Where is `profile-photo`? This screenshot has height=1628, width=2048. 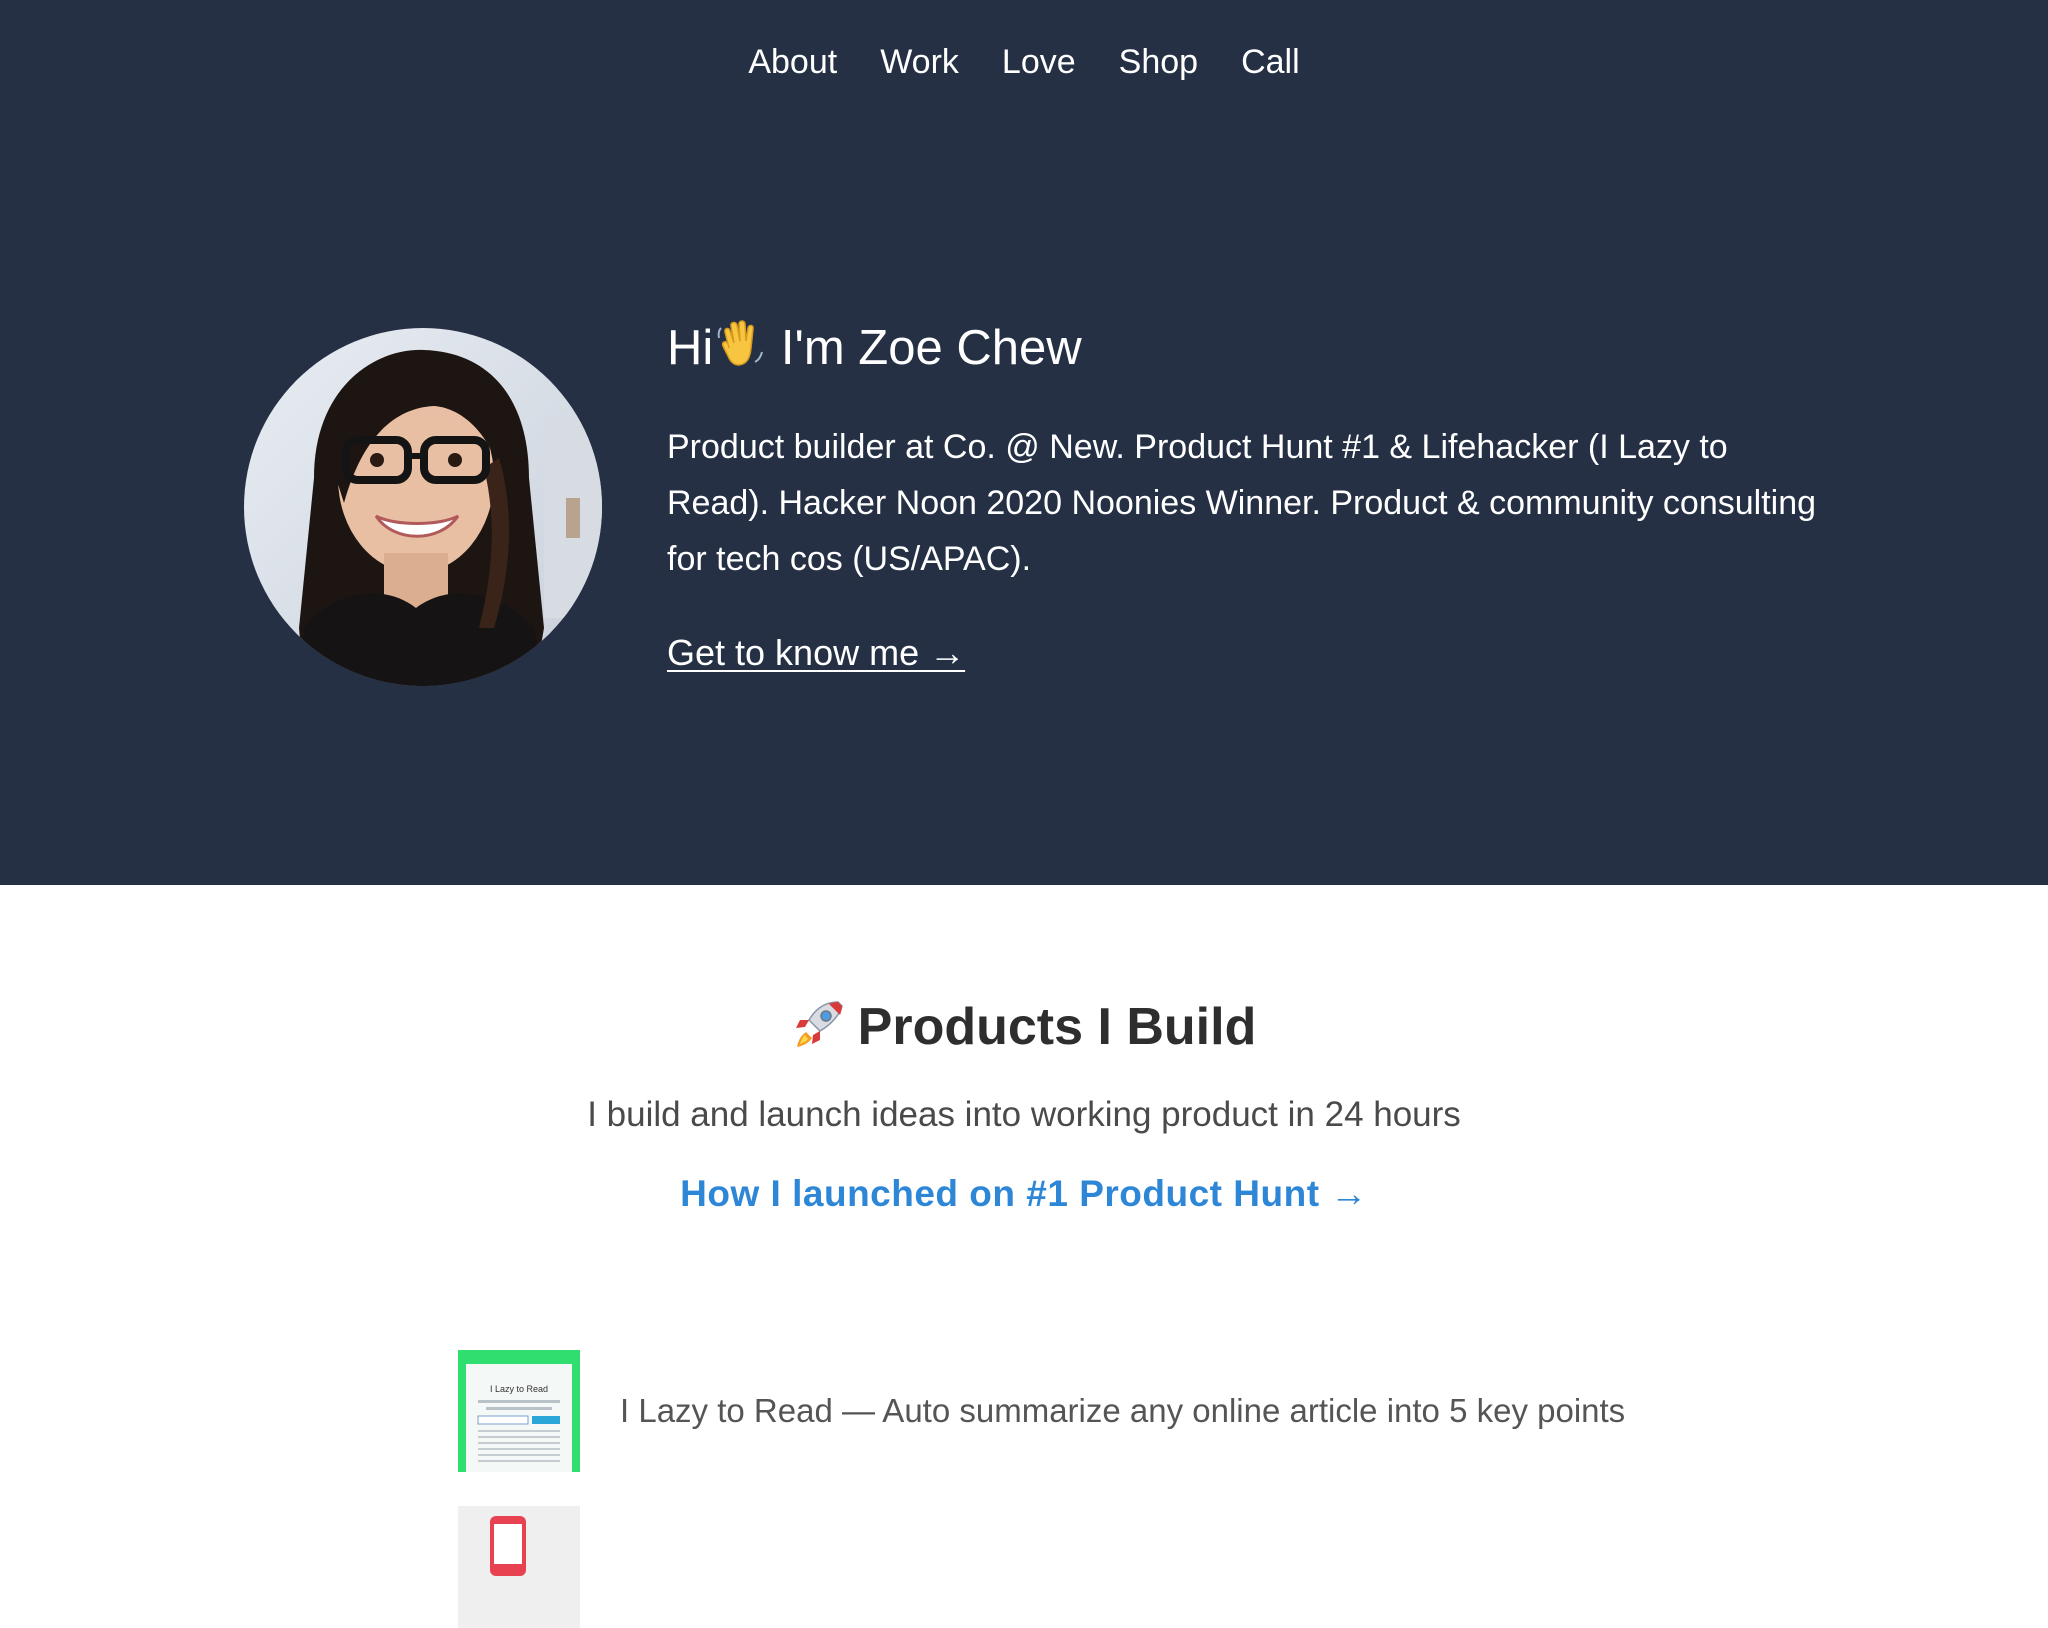 profile-photo is located at coordinates (423, 507).